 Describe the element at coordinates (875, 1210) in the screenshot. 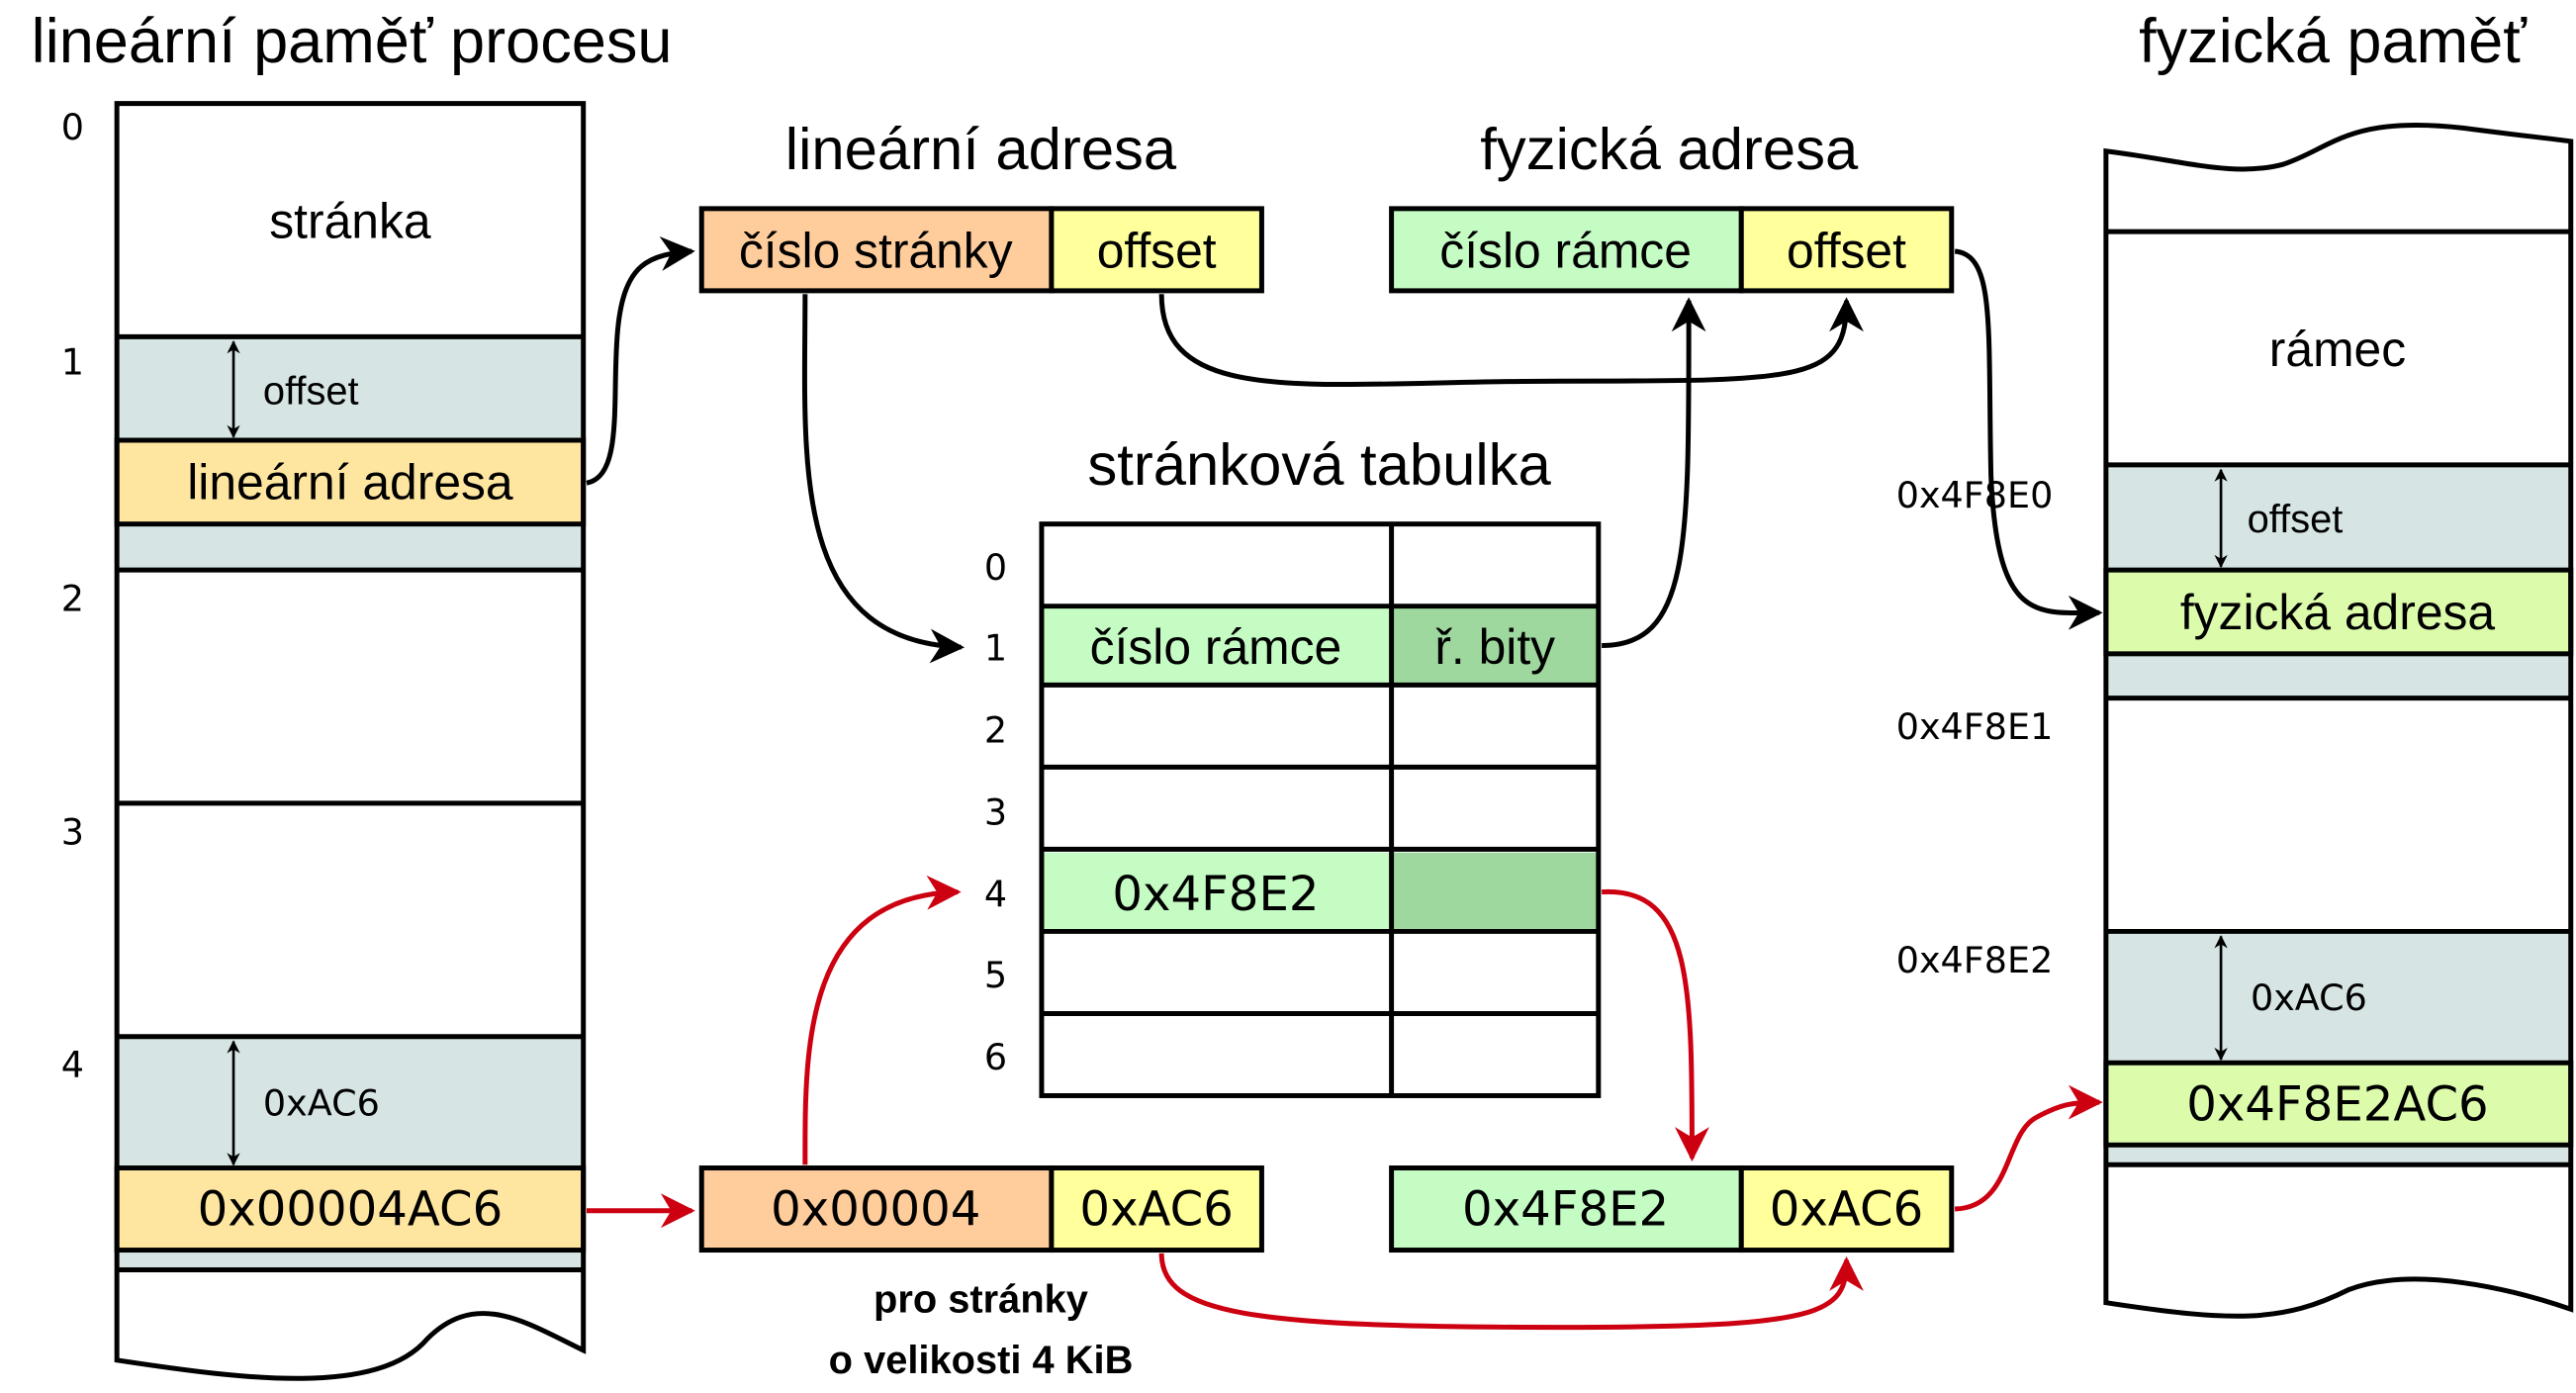

I see `example-page-number: 0x00004` at that location.